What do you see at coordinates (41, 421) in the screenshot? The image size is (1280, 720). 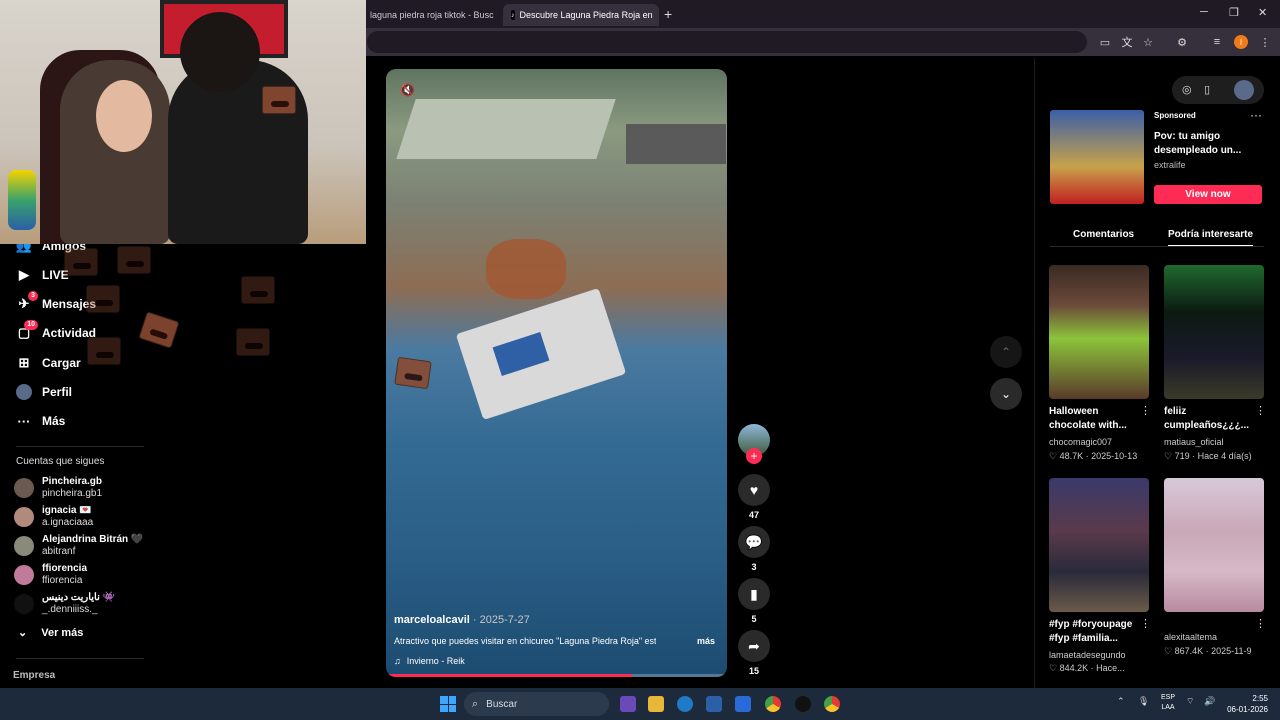 I see `sidebar-item-more: ··· Más` at bounding box center [41, 421].